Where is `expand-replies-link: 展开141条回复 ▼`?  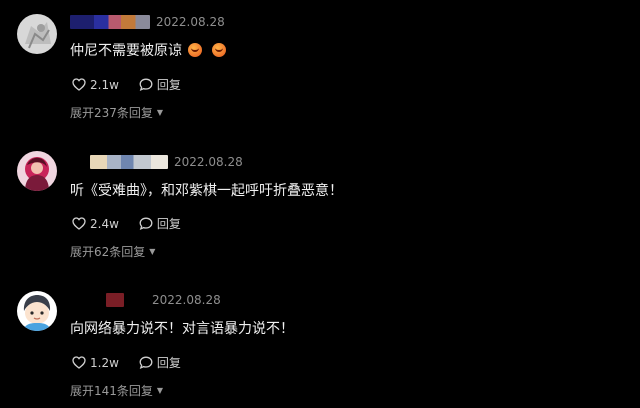
expand-replies-link: 展开141条回复 ▼ is located at coordinates (116, 390).